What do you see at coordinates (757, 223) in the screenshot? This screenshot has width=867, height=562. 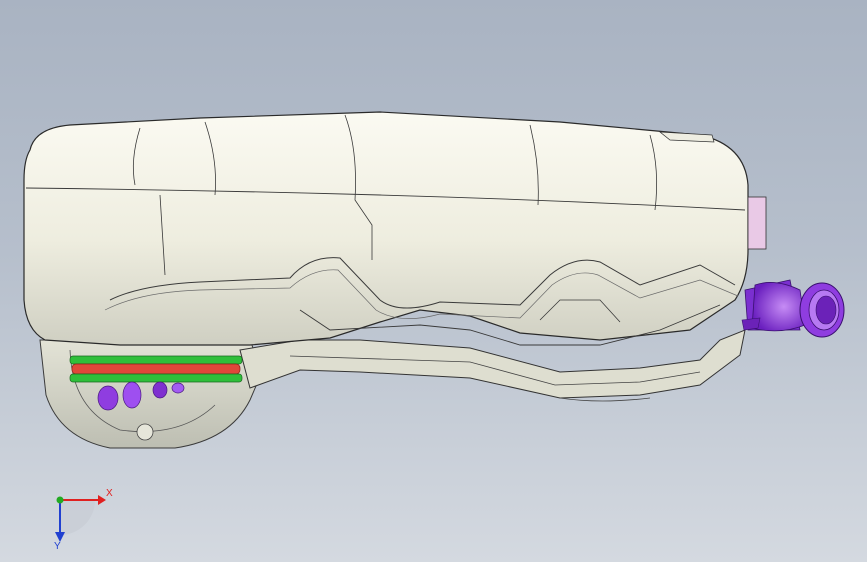 I see `tank-side-tab` at bounding box center [757, 223].